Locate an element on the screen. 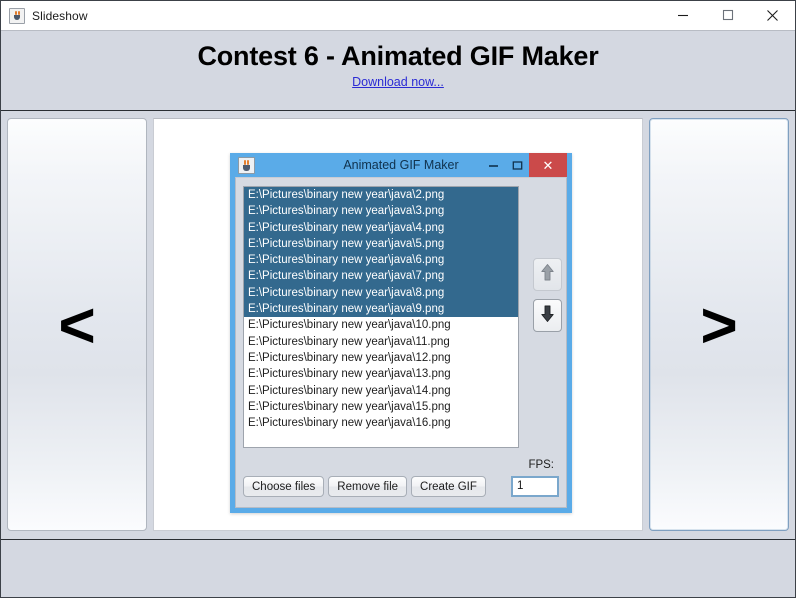 This screenshot has height=598, width=796. file-list-item: E:\Pictures\binary new year\java\12.png is located at coordinates (381, 358).